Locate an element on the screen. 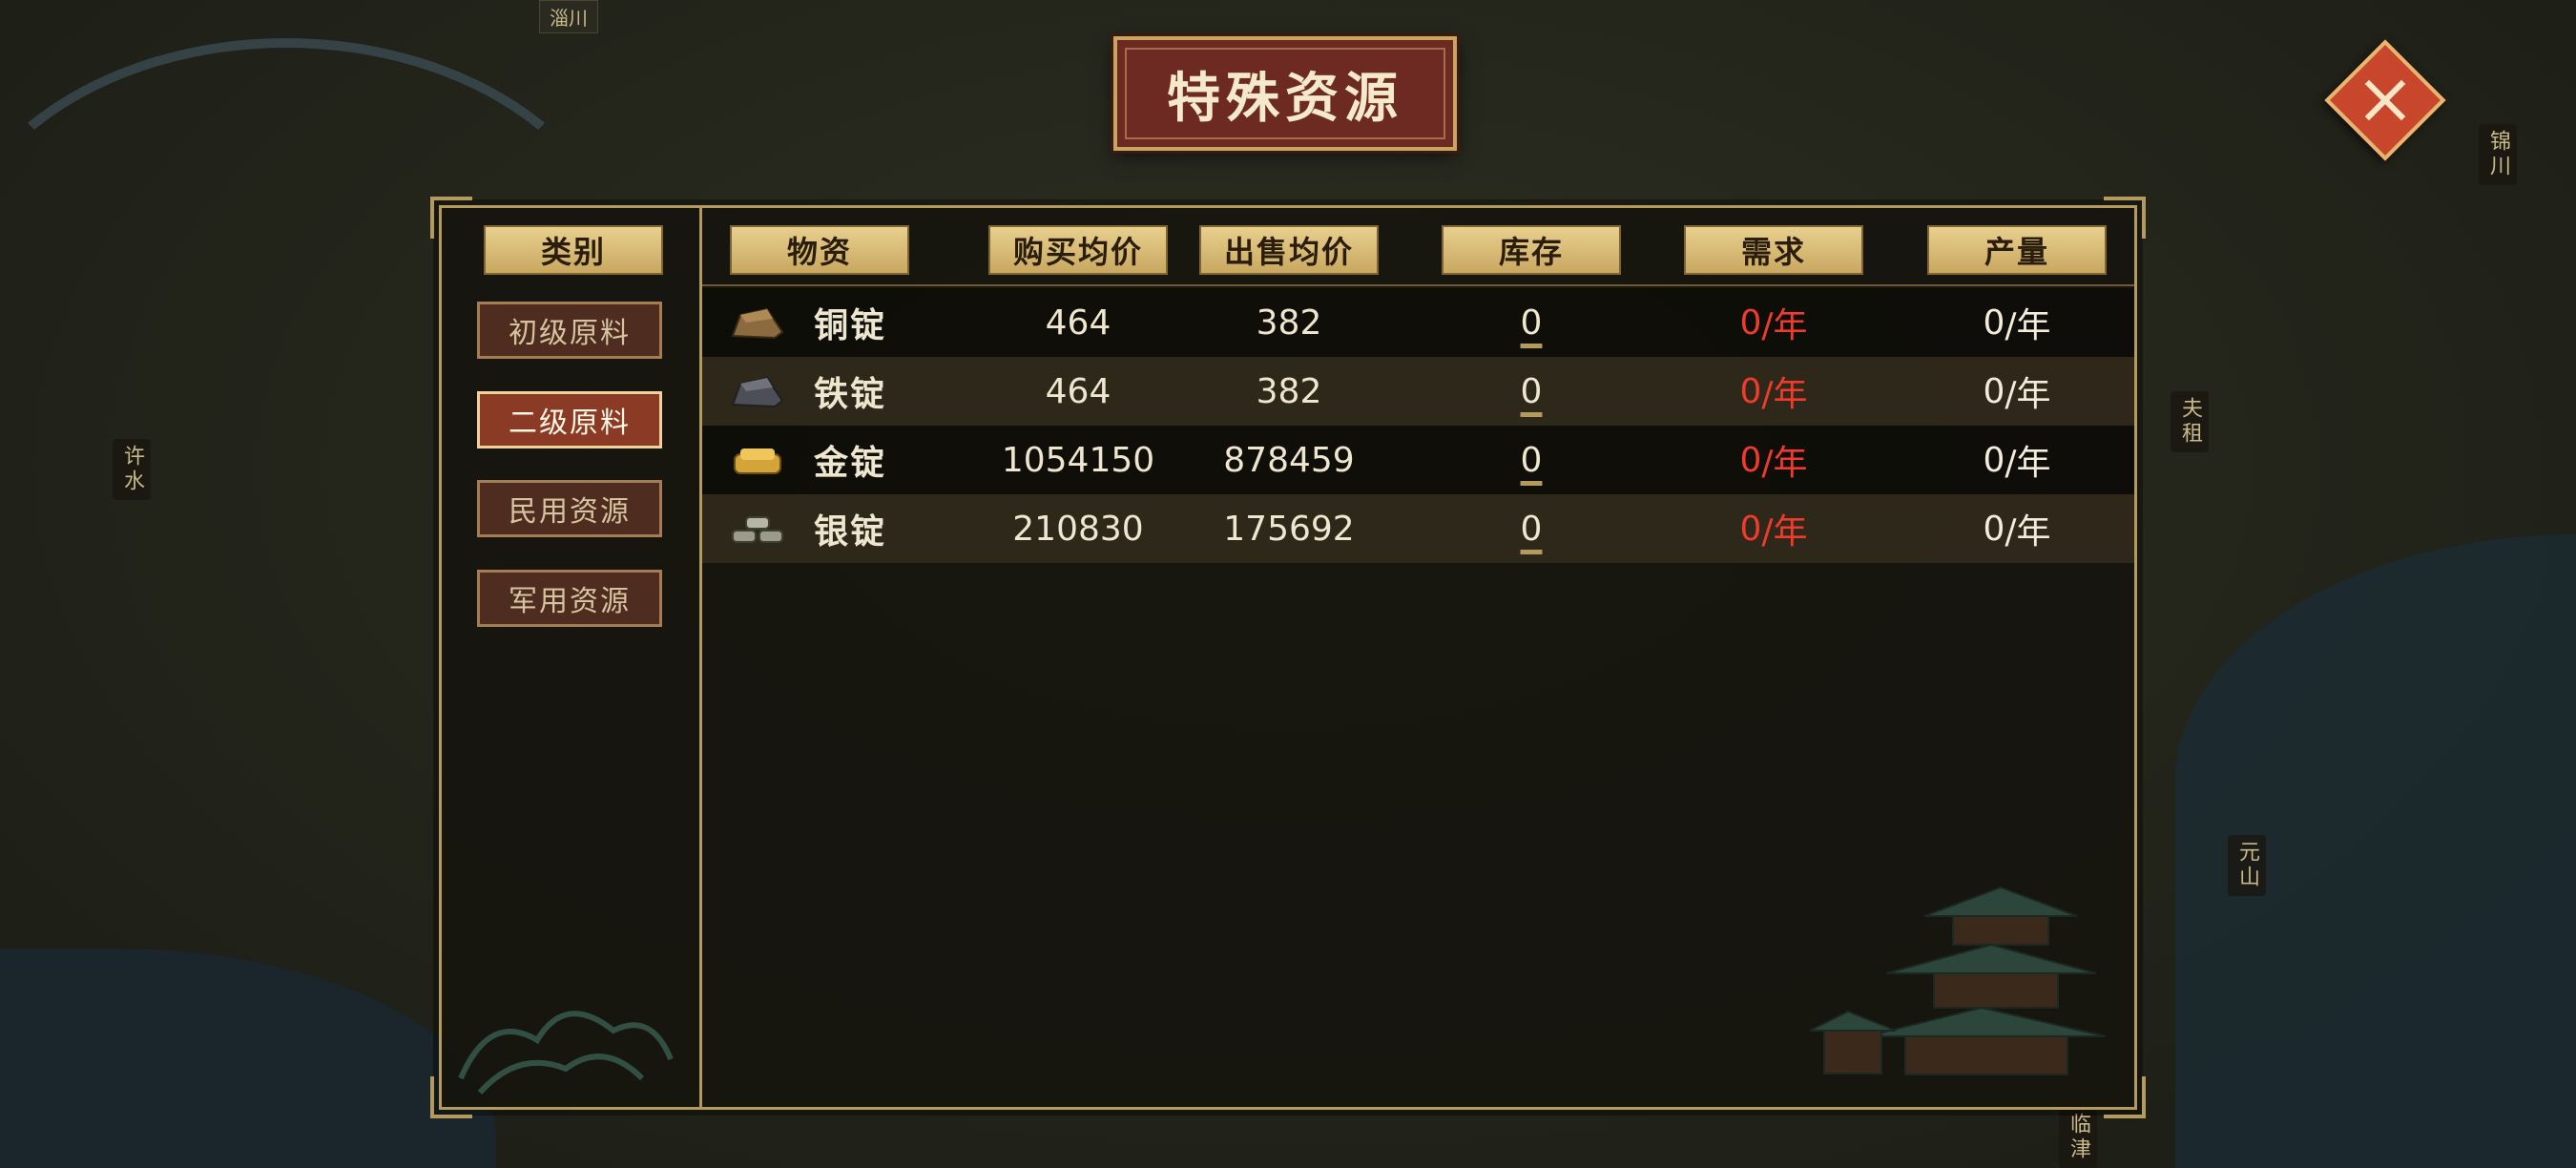  category-tab-secondary-materials: 二级原料 is located at coordinates (569, 419).